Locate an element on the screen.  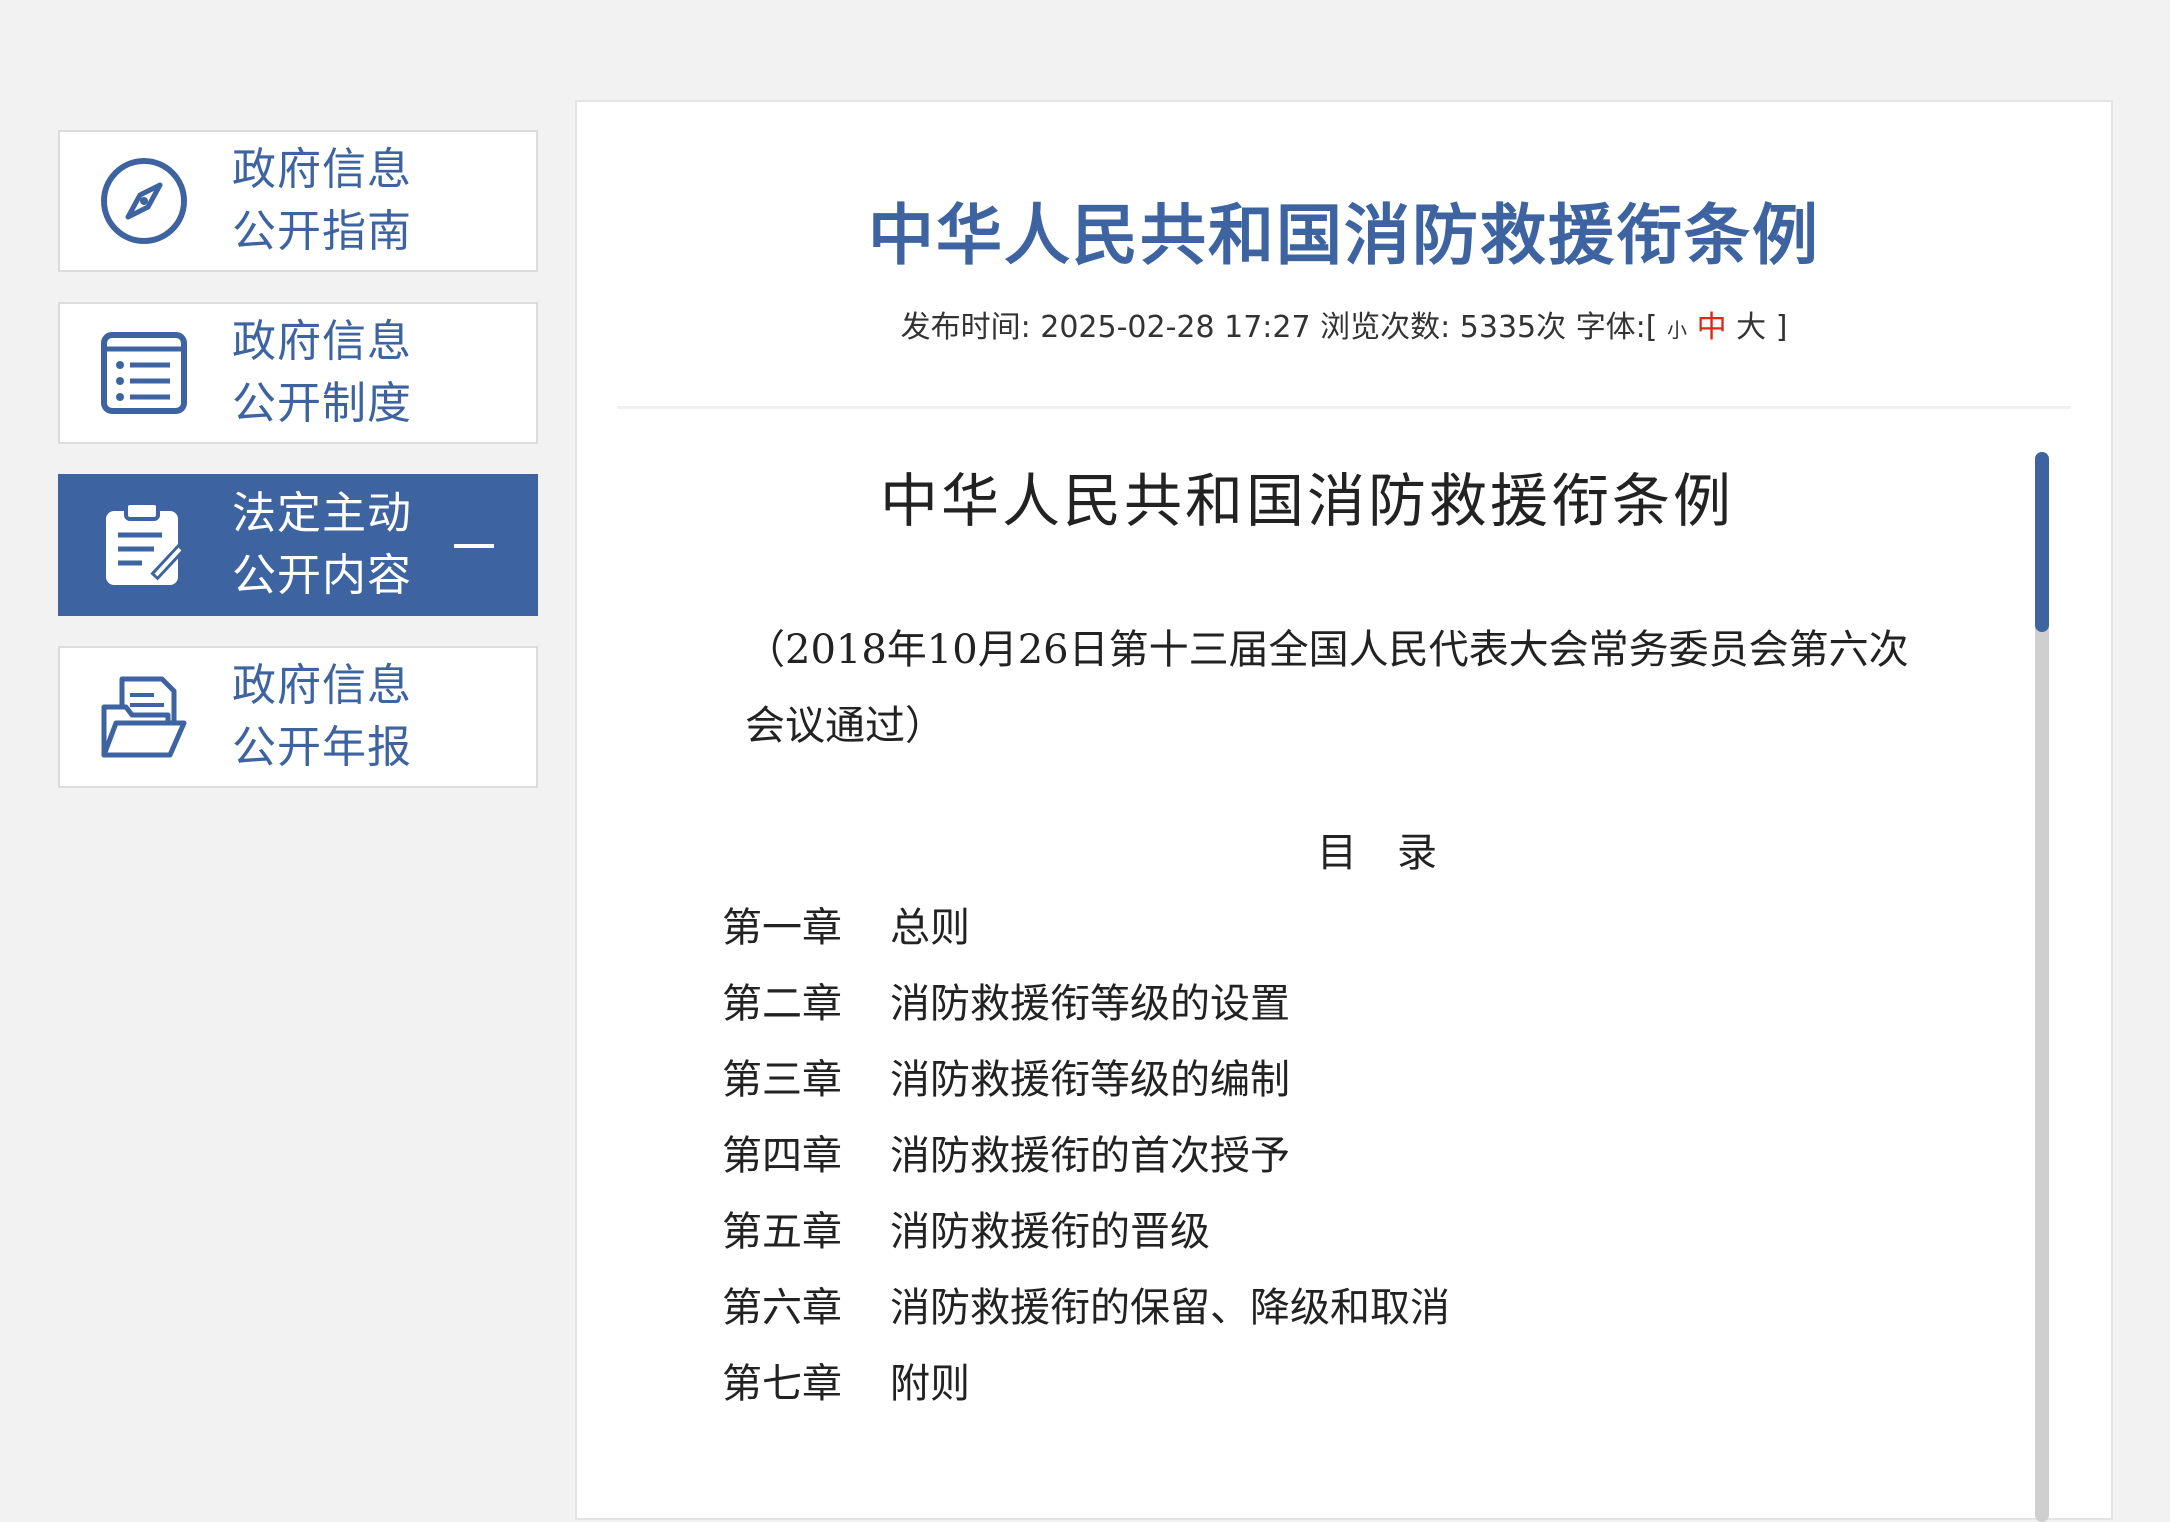
scrollbar-track is located at coordinates (2042, 987).